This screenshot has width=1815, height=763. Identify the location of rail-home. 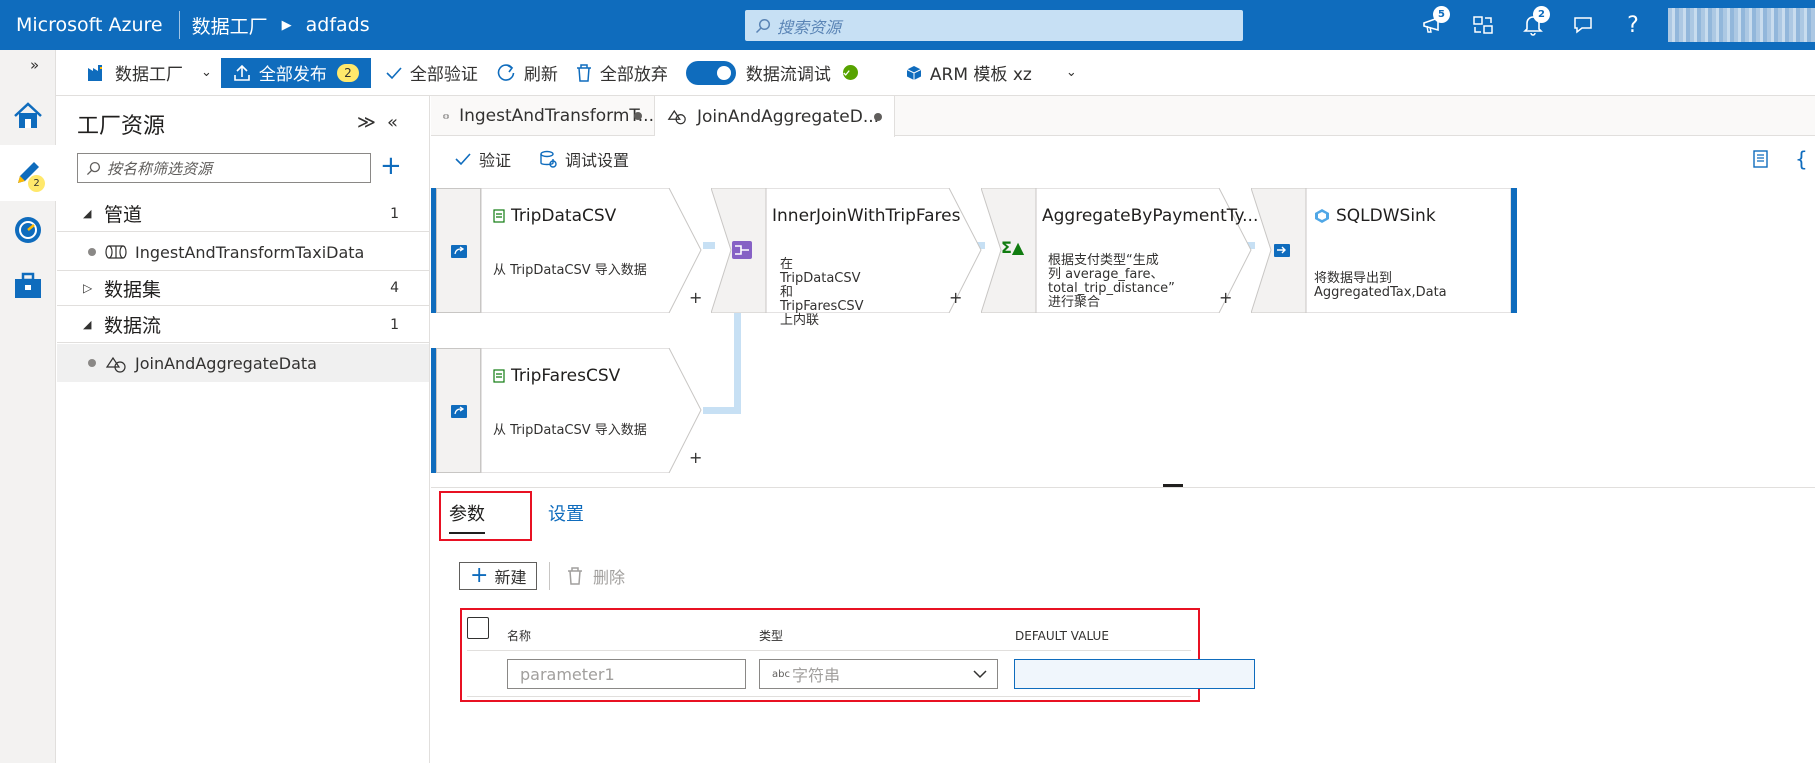
(28, 116).